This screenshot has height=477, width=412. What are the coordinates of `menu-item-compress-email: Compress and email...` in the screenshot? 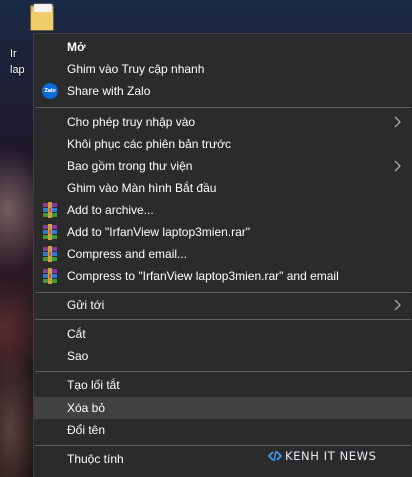 It's located at (223, 254).